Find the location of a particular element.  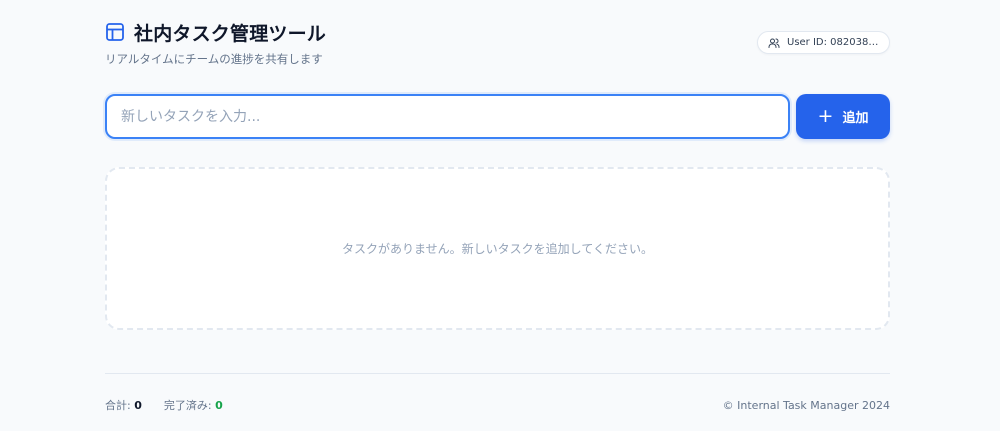

plus-icon: + is located at coordinates (825, 116).